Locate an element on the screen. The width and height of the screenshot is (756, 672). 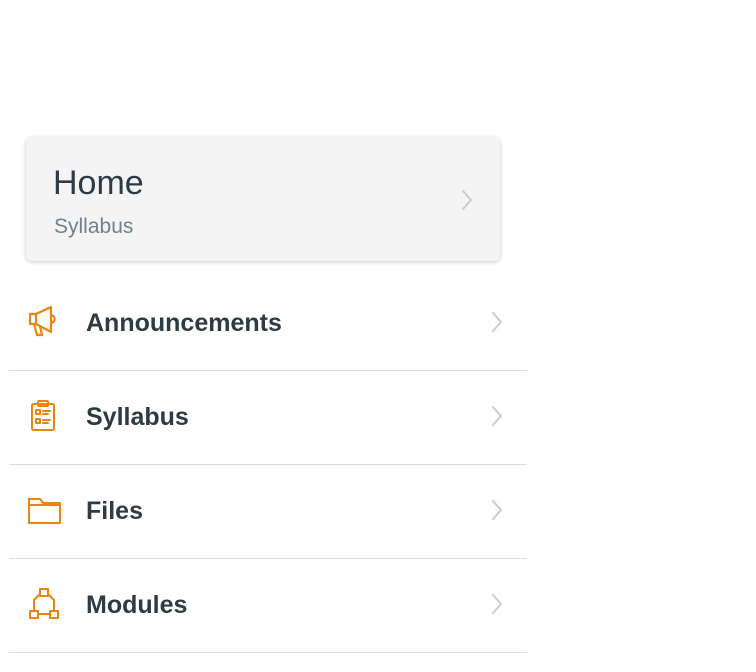
folder-icon is located at coordinates (44, 511).